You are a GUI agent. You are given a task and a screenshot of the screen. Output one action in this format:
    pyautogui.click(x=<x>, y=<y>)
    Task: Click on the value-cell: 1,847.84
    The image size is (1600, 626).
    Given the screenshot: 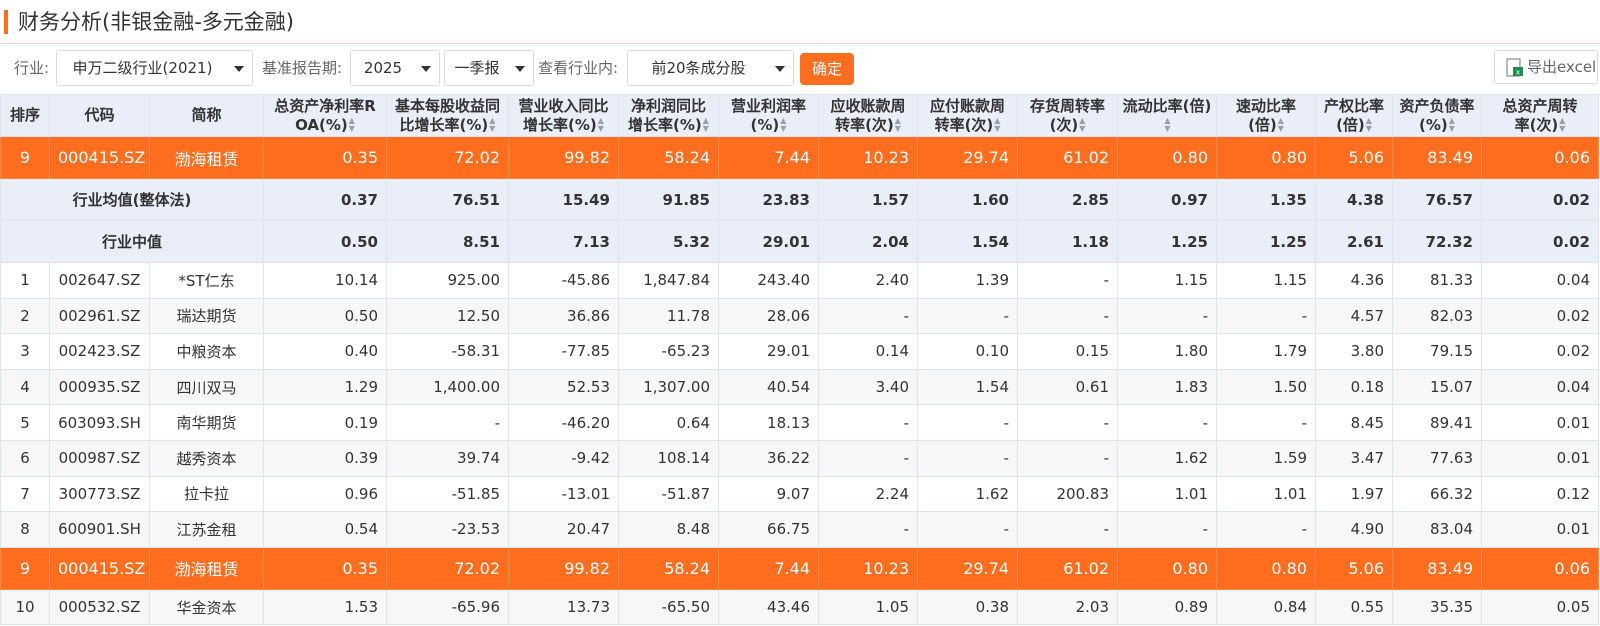 What is the action you would take?
    pyautogui.click(x=668, y=280)
    